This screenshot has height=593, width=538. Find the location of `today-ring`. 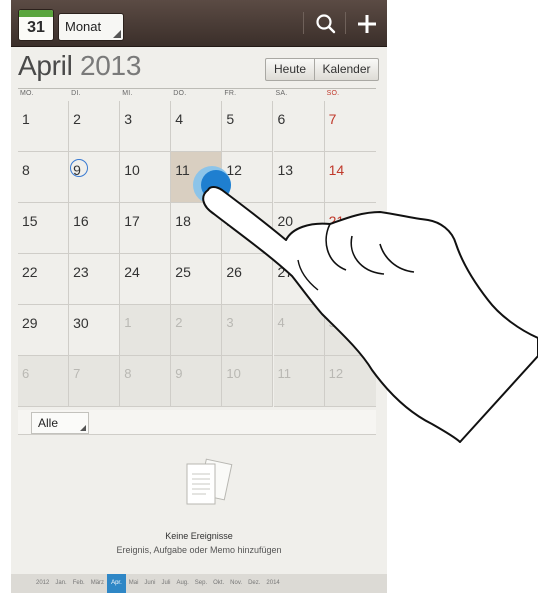

today-ring is located at coordinates (79, 168).